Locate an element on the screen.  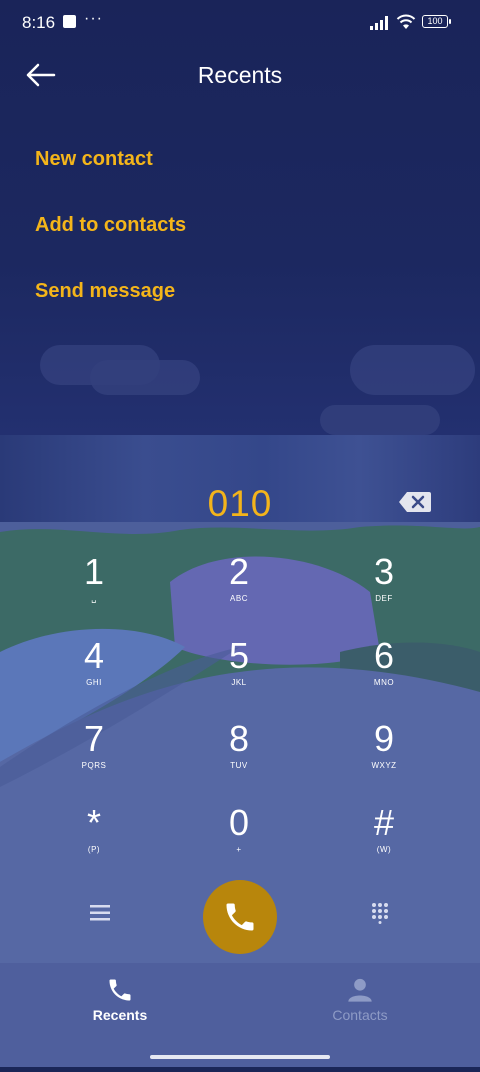
key-5: 5 JKL is located at coordinates (239, 676).